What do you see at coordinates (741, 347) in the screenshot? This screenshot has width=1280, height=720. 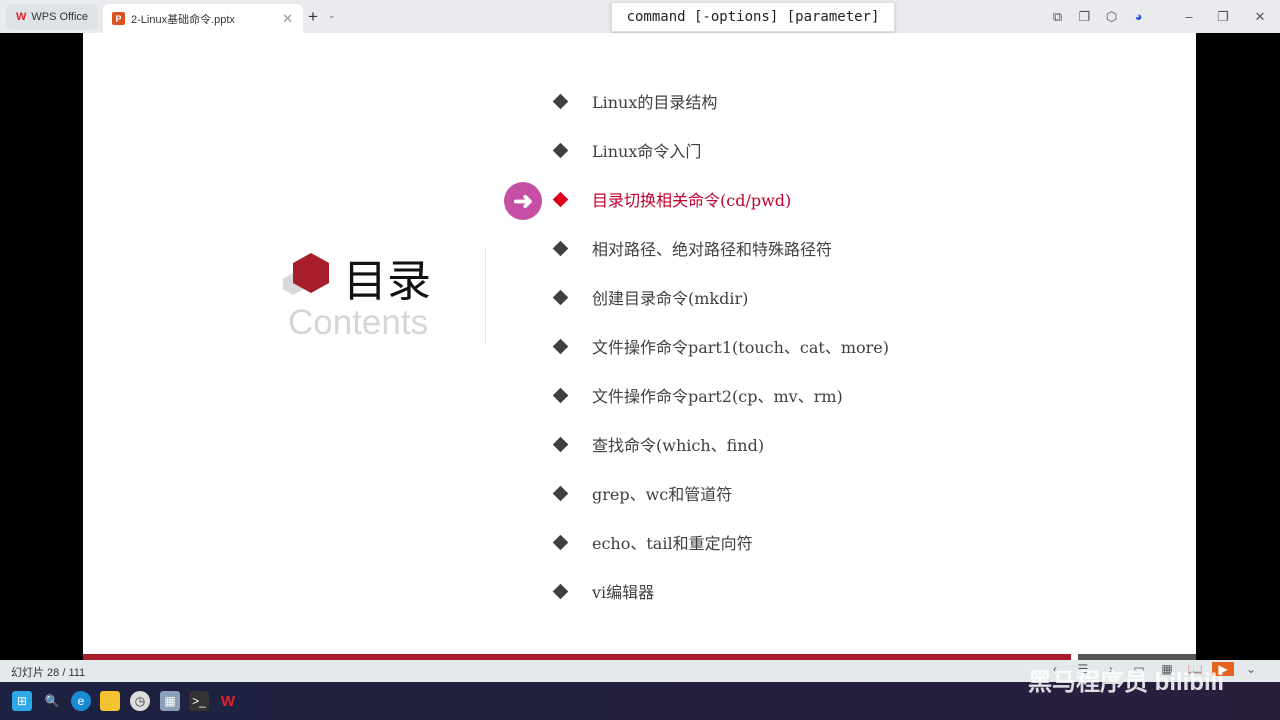 I see `toc-item-label: 文件操作命令part1(touch、cat、more)` at bounding box center [741, 347].